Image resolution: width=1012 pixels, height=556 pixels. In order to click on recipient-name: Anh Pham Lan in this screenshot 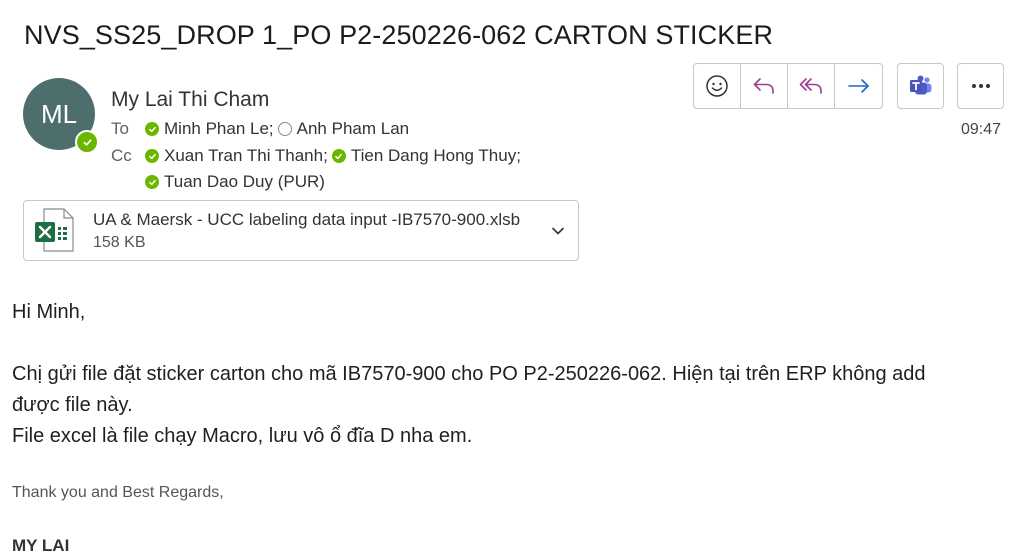, I will do `click(353, 128)`.